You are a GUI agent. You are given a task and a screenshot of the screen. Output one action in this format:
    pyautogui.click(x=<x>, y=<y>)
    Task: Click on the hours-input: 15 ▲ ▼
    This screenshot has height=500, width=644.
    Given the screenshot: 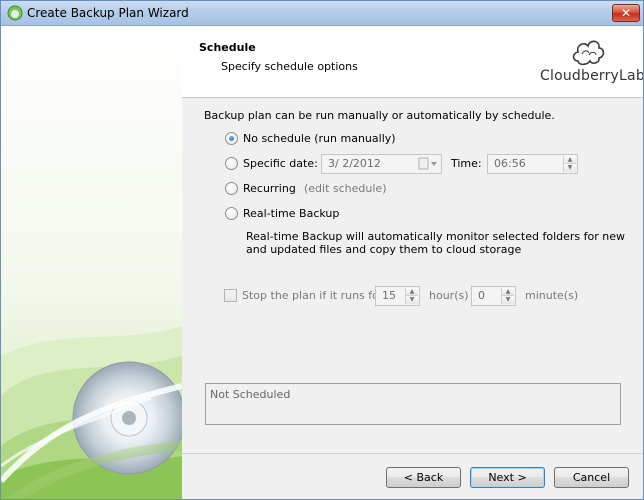 What is the action you would take?
    pyautogui.click(x=397, y=296)
    